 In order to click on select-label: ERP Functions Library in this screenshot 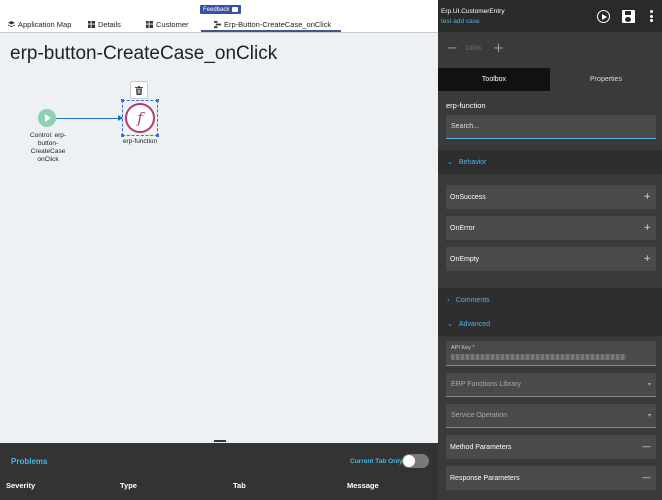, I will do `click(486, 384)`.